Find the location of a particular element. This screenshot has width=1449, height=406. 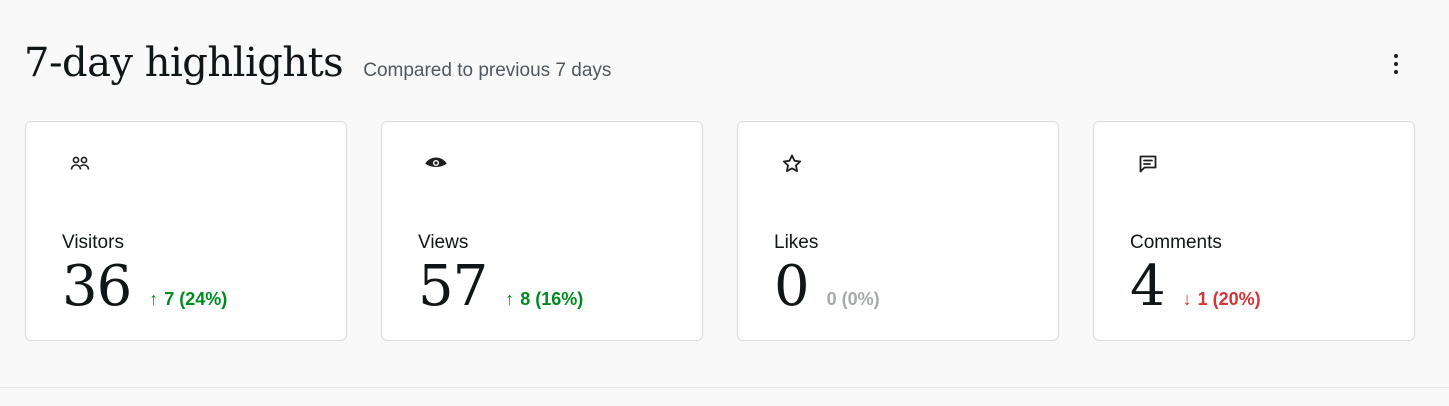

card-value: 4 is located at coordinates (1148, 286).